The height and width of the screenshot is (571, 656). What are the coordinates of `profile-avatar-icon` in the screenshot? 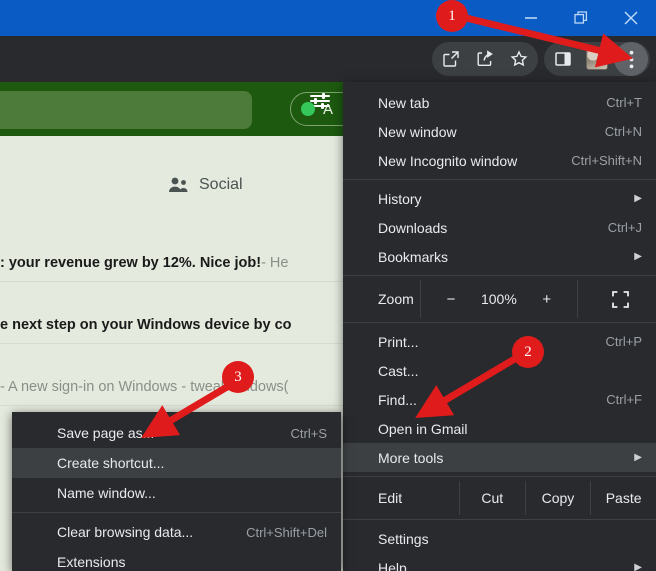 It's located at (597, 59).